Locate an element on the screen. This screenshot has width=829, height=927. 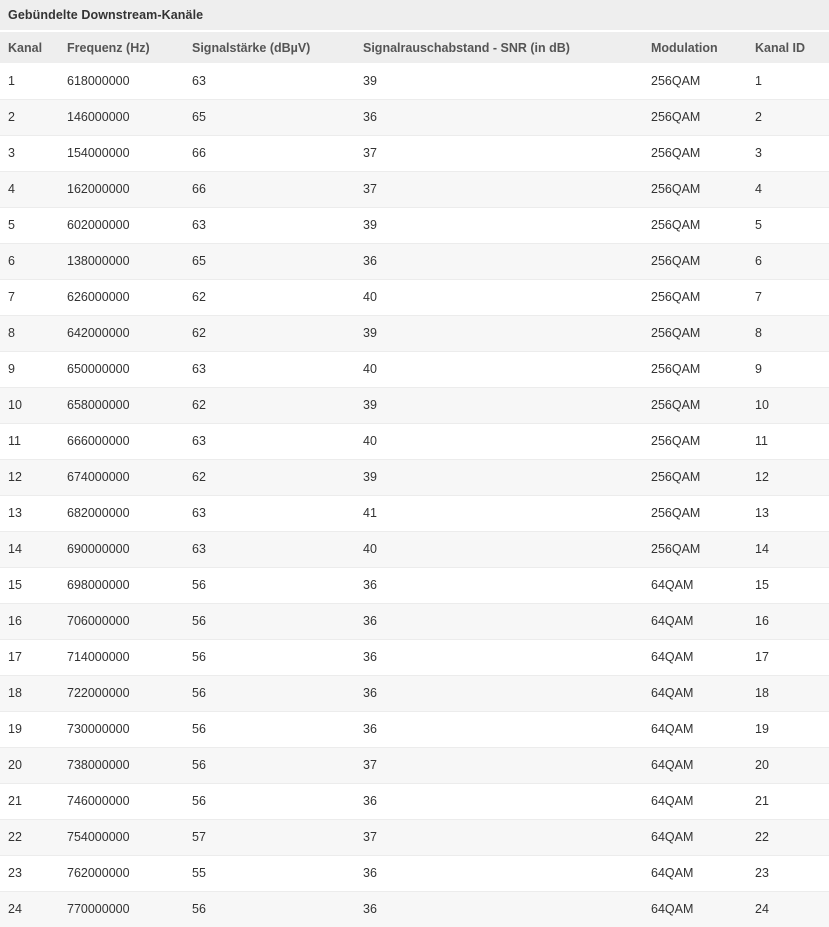
cell-kanal: 12 is located at coordinates (29, 476).